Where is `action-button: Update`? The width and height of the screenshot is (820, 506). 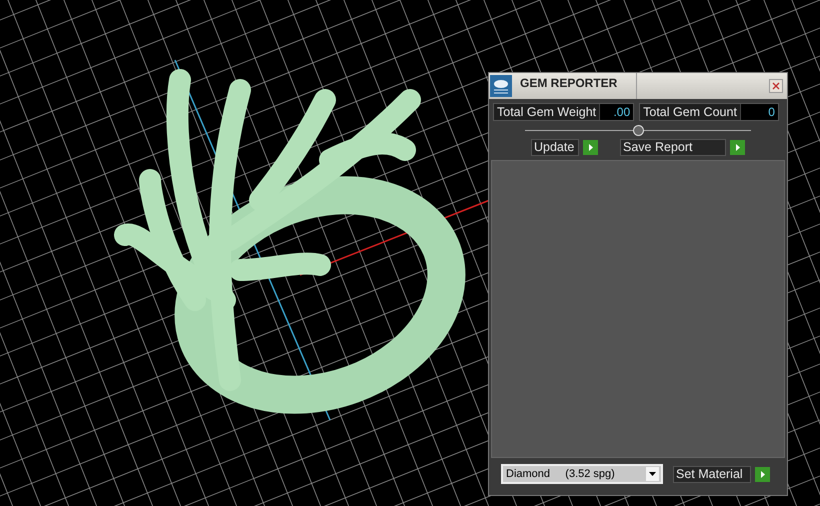 action-button: Update is located at coordinates (555, 147).